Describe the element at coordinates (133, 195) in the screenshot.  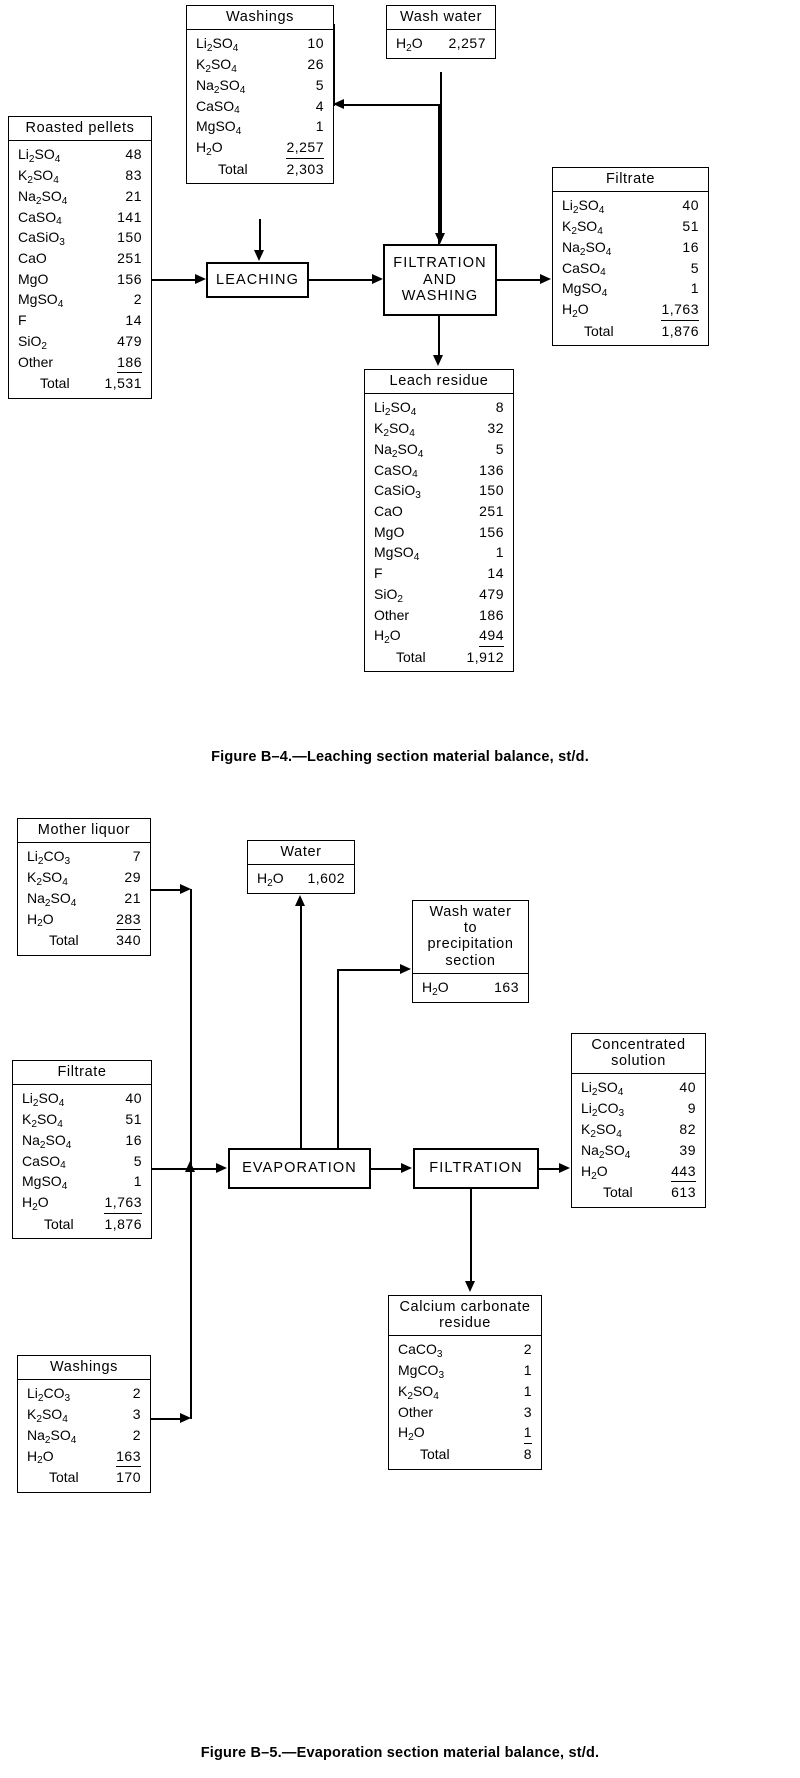
I see `row-value: 21` at that location.